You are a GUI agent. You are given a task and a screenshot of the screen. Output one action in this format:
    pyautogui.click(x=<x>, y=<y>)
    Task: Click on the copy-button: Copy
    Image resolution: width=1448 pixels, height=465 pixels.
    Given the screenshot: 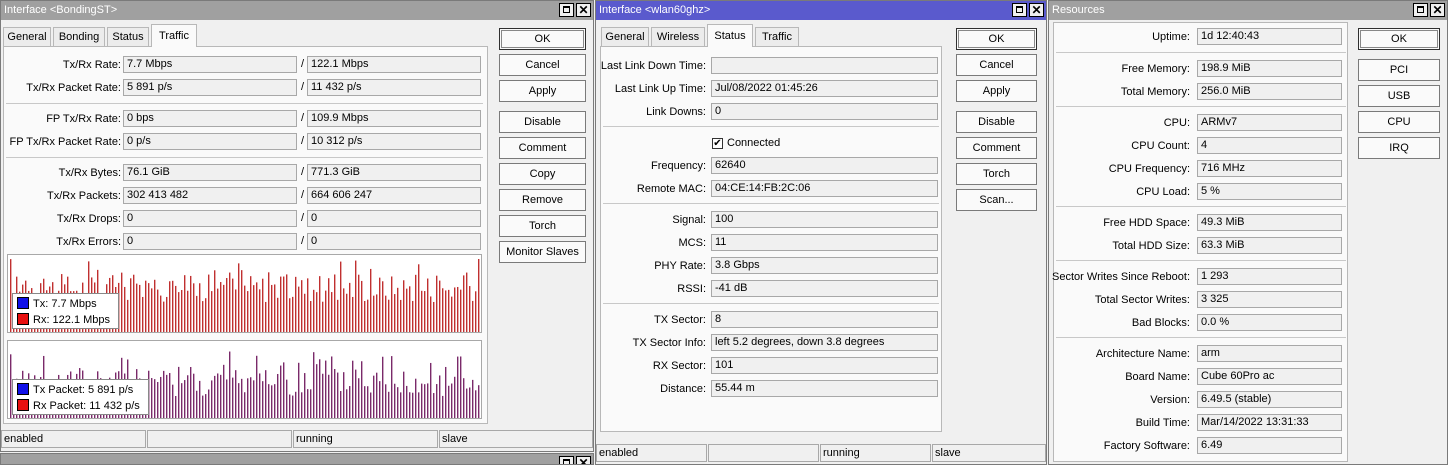 What is the action you would take?
    pyautogui.click(x=542, y=174)
    